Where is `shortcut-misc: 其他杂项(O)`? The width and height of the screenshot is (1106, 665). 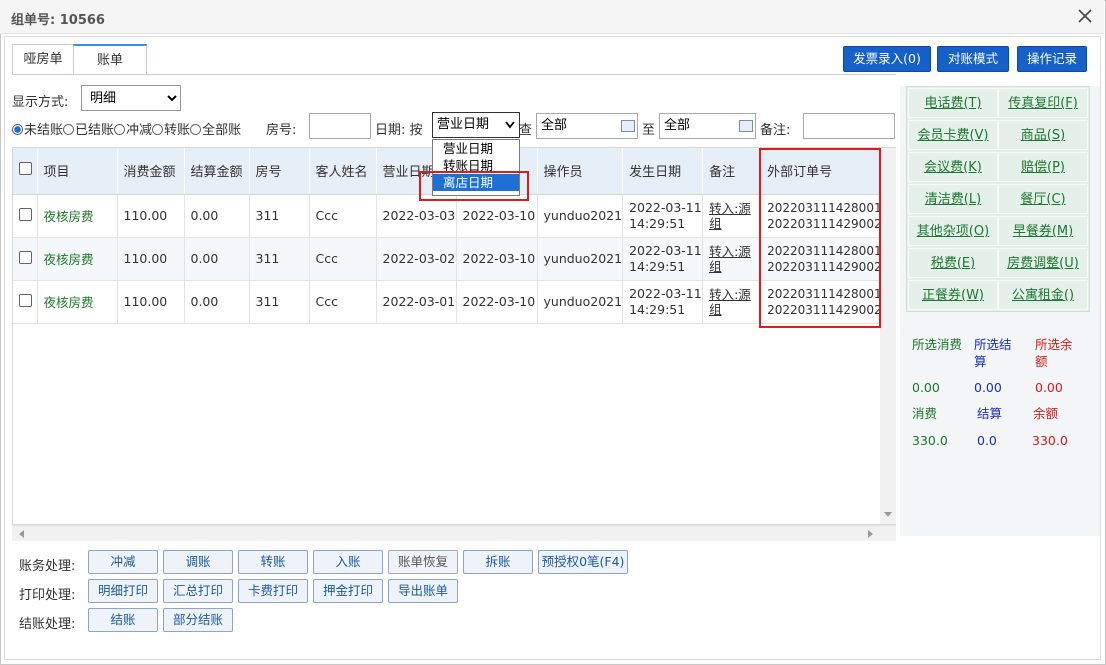
shortcut-misc: 其他杂项(O) is located at coordinates (953, 231).